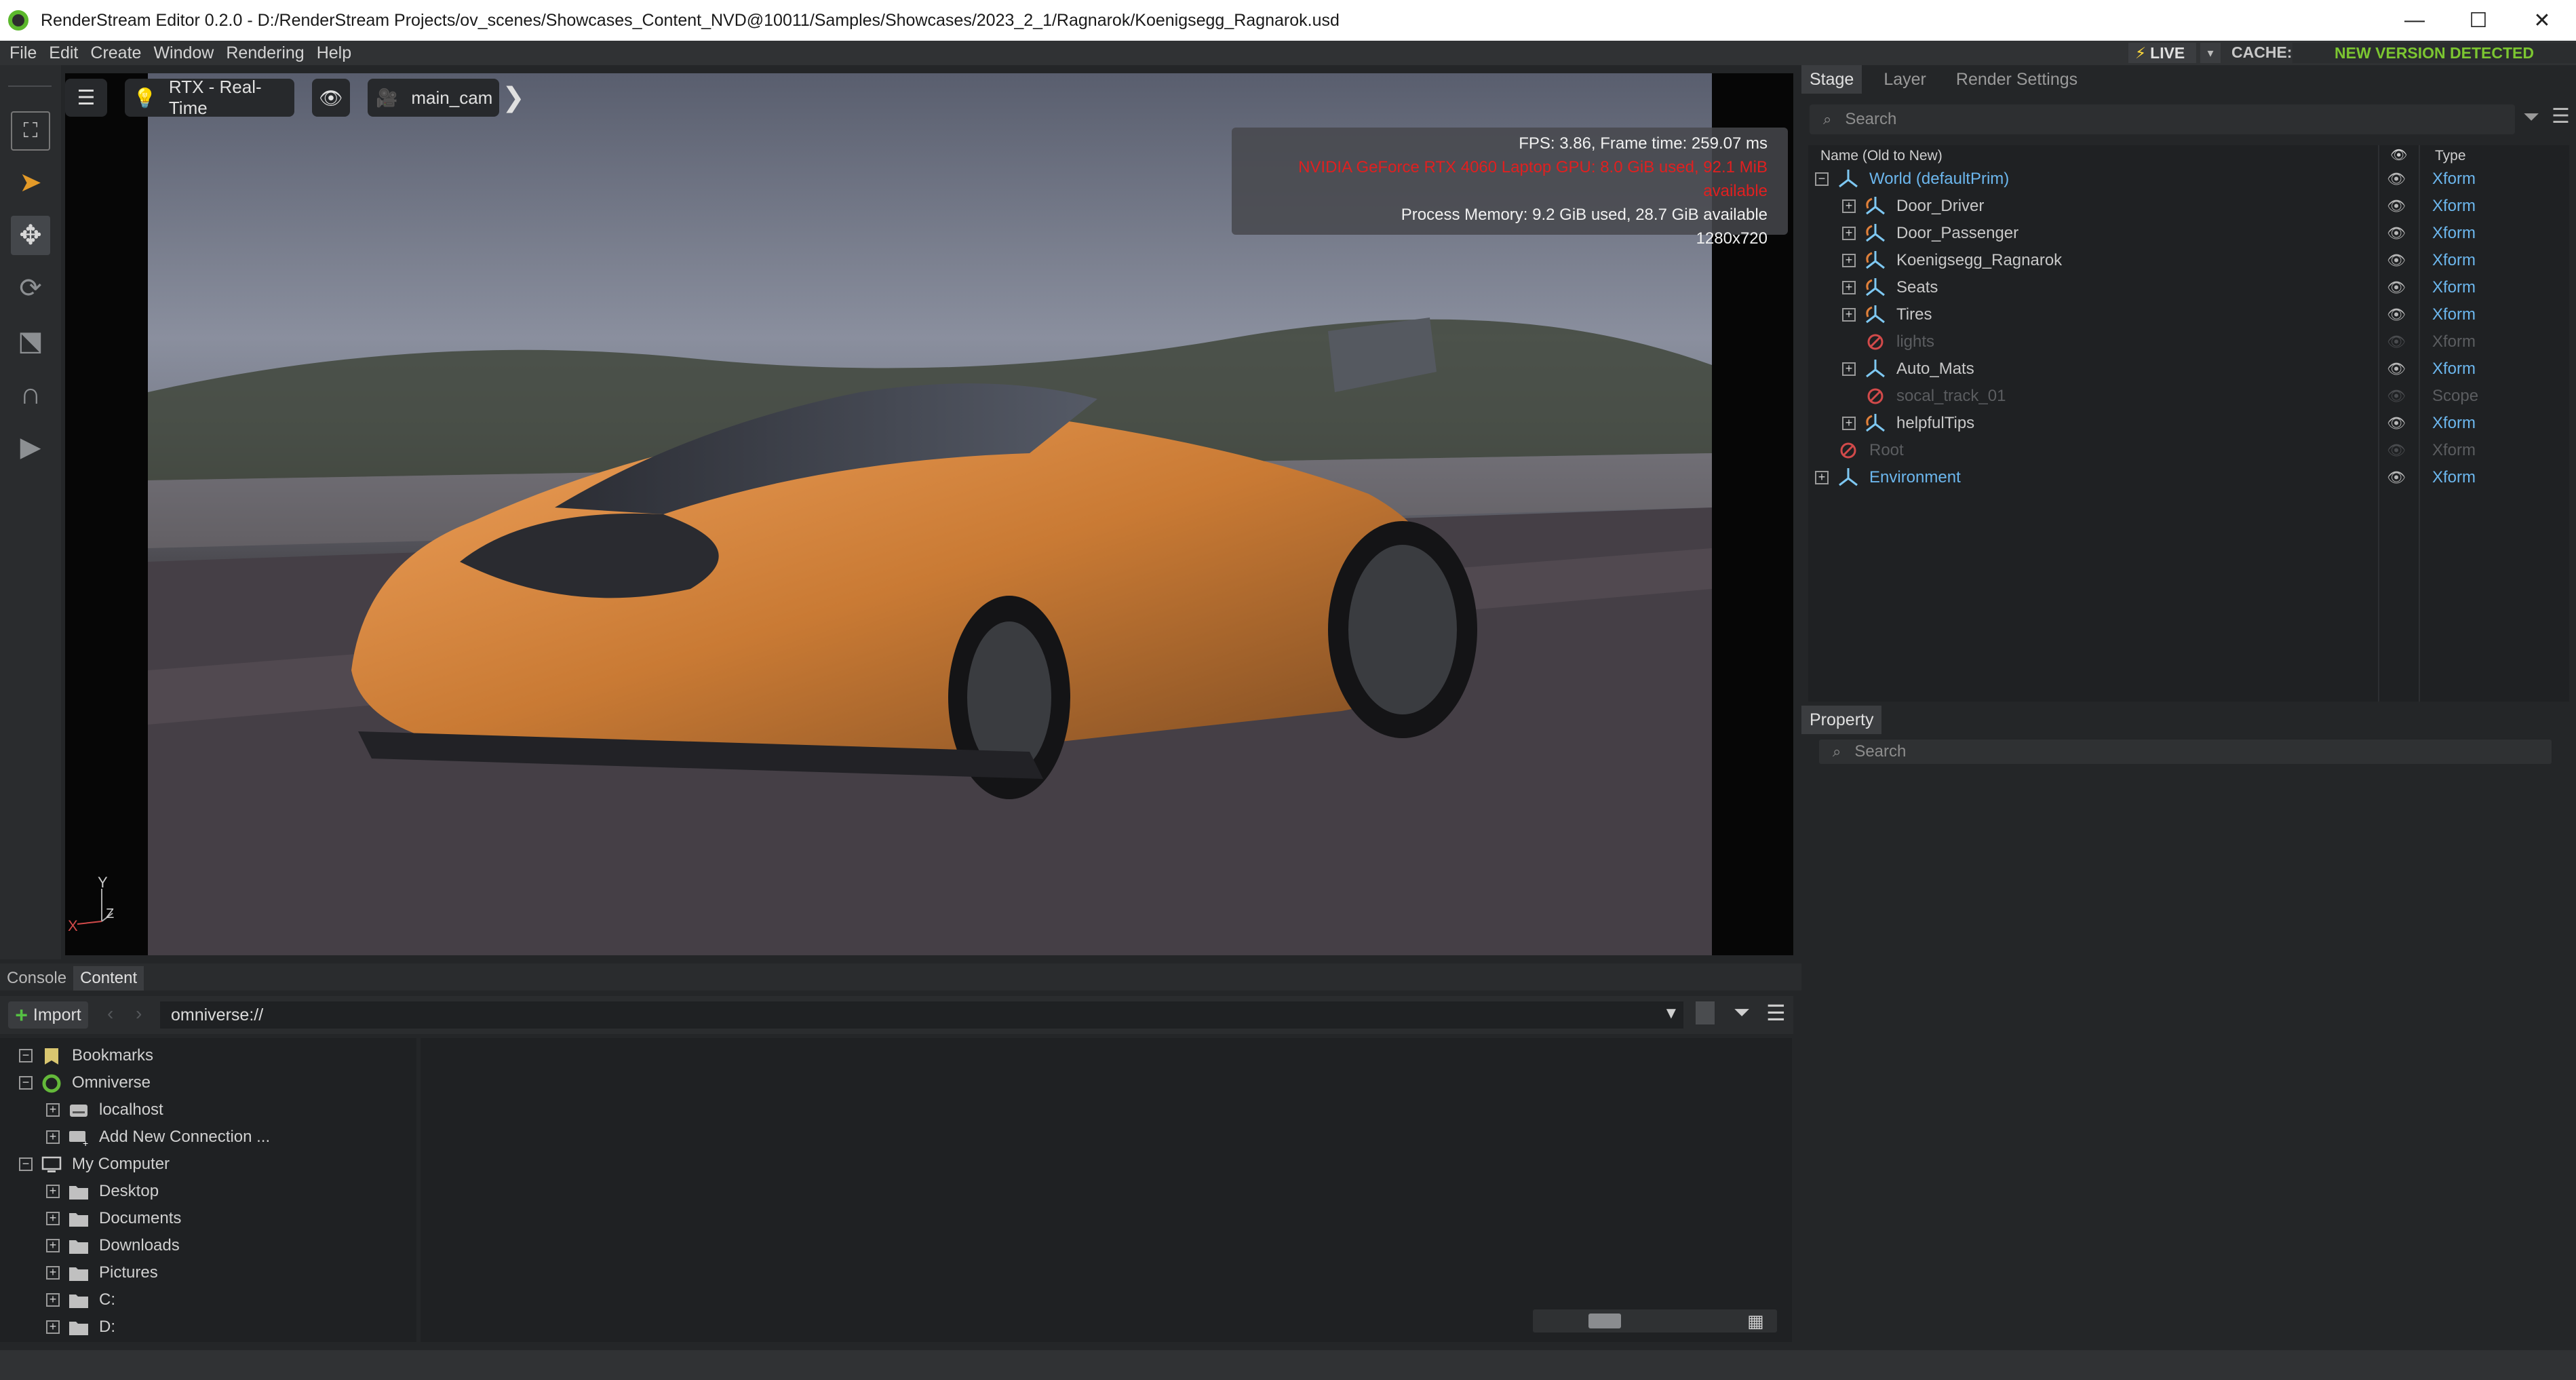  I want to click on filter-icon: ⏷, so click(1742, 1012).